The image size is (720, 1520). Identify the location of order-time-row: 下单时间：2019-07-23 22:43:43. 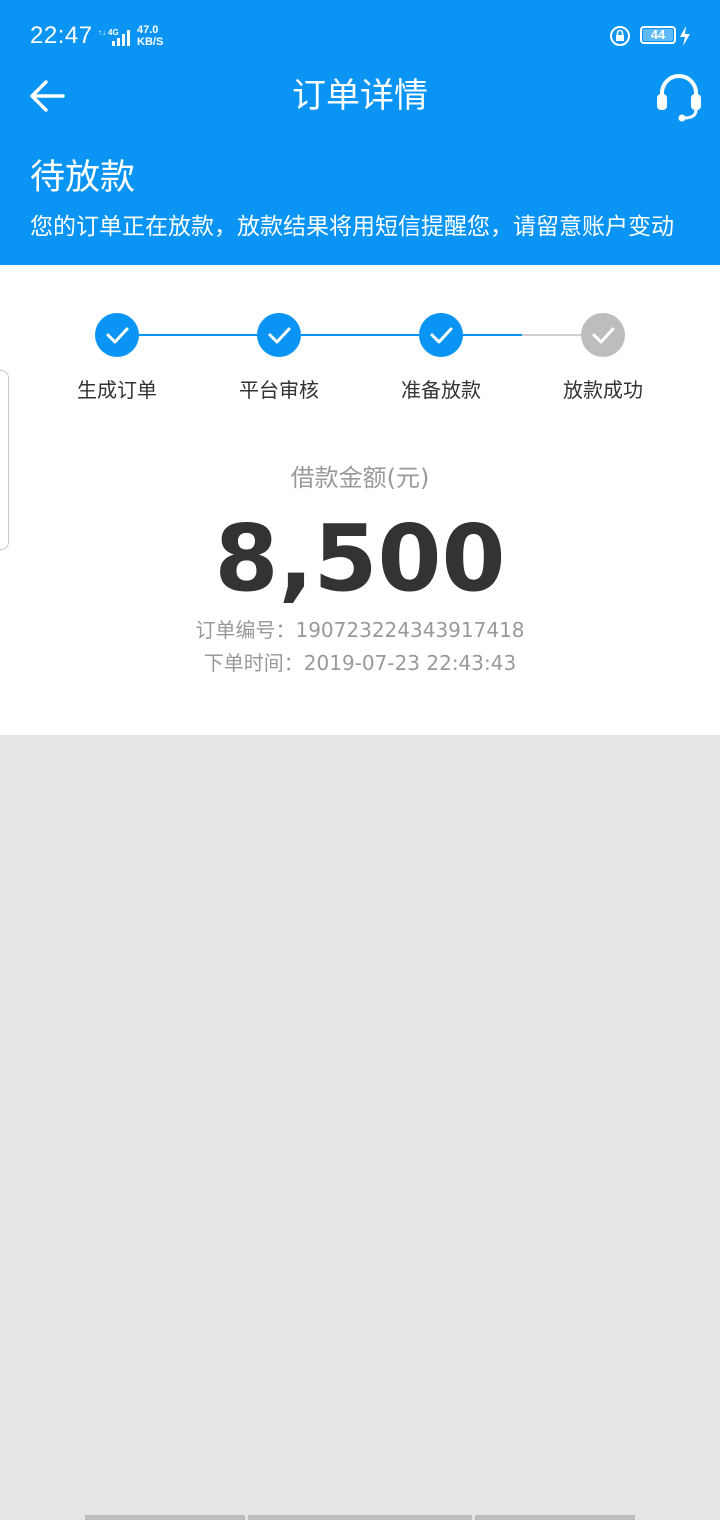
(360, 663).